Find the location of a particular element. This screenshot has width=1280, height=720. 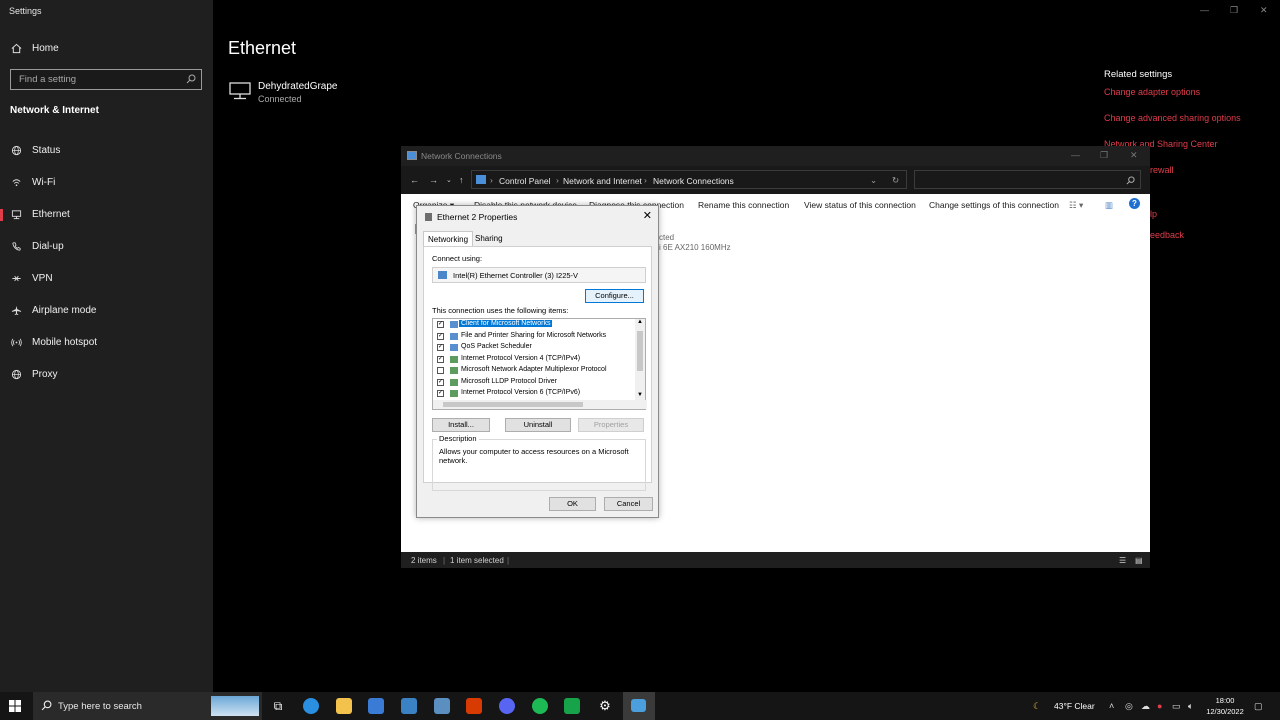

vertical-scrollbar: ▲ ▼ is located at coordinates (640, 360).